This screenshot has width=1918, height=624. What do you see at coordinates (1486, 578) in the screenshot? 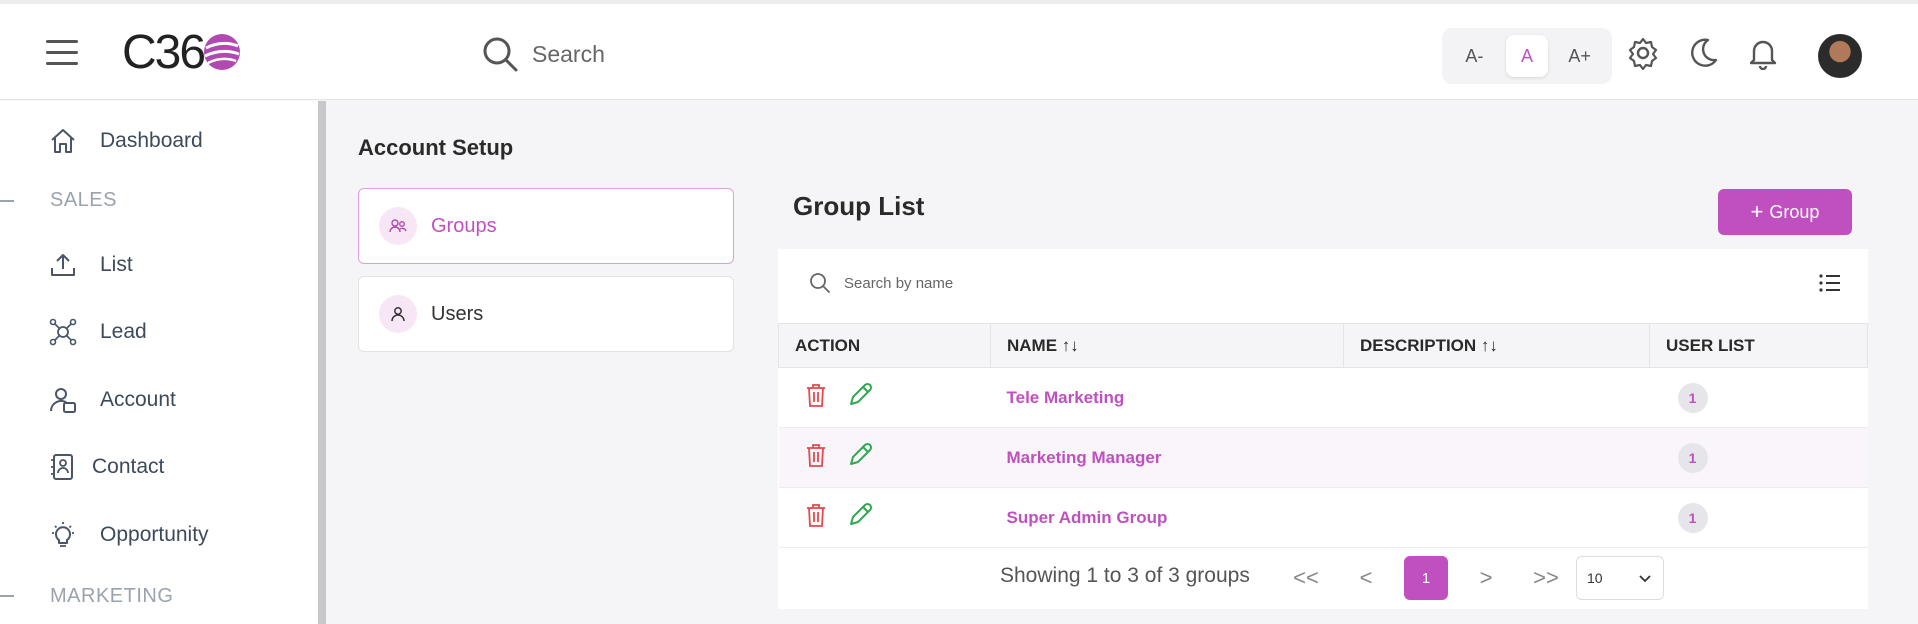
I see `next-page-button: >` at bounding box center [1486, 578].